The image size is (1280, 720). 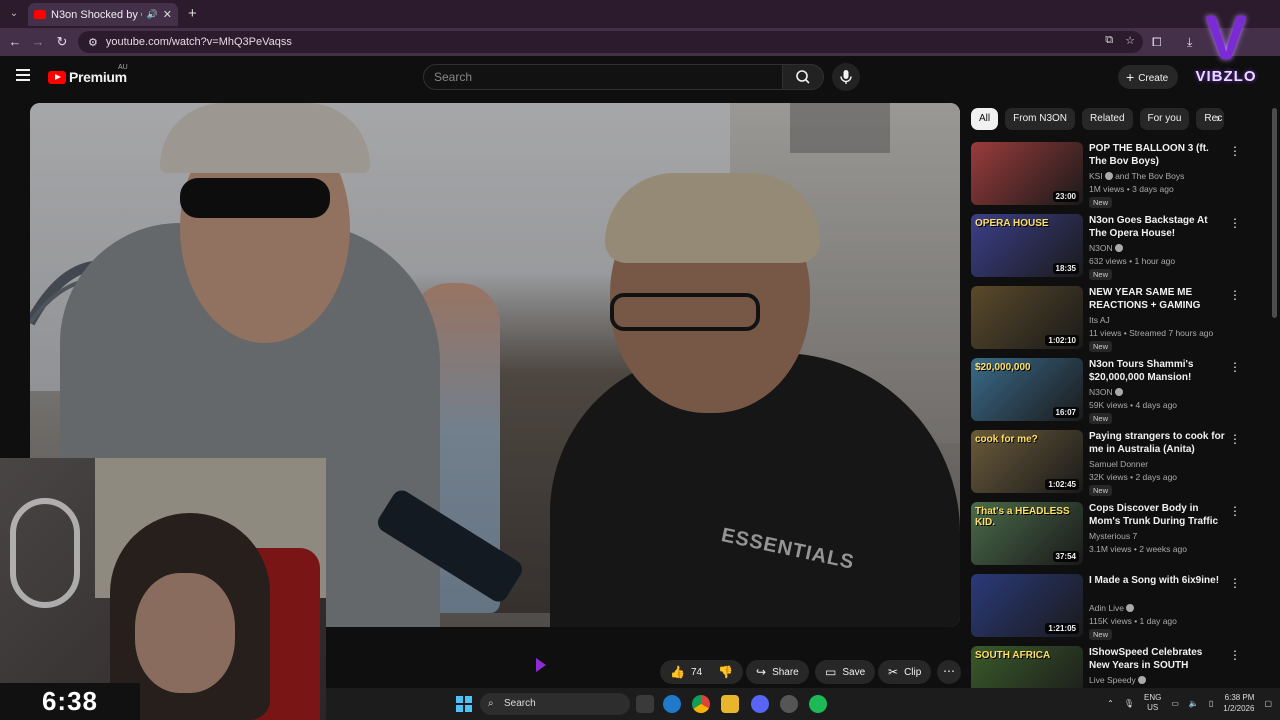 What do you see at coordinates (1157, 155) in the screenshot?
I see `video-title: POP THE BALLOON 3 (ft. The Bov Boys)` at bounding box center [1157, 155].